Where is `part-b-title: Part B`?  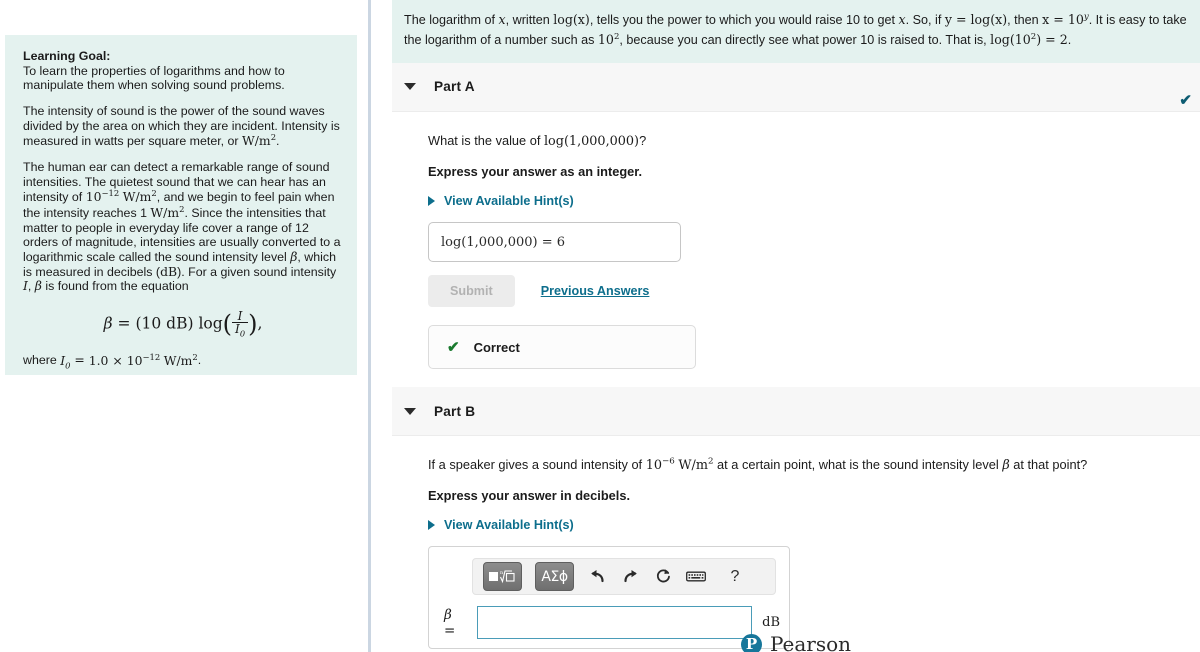
part-b-title: Part B is located at coordinates (455, 411).